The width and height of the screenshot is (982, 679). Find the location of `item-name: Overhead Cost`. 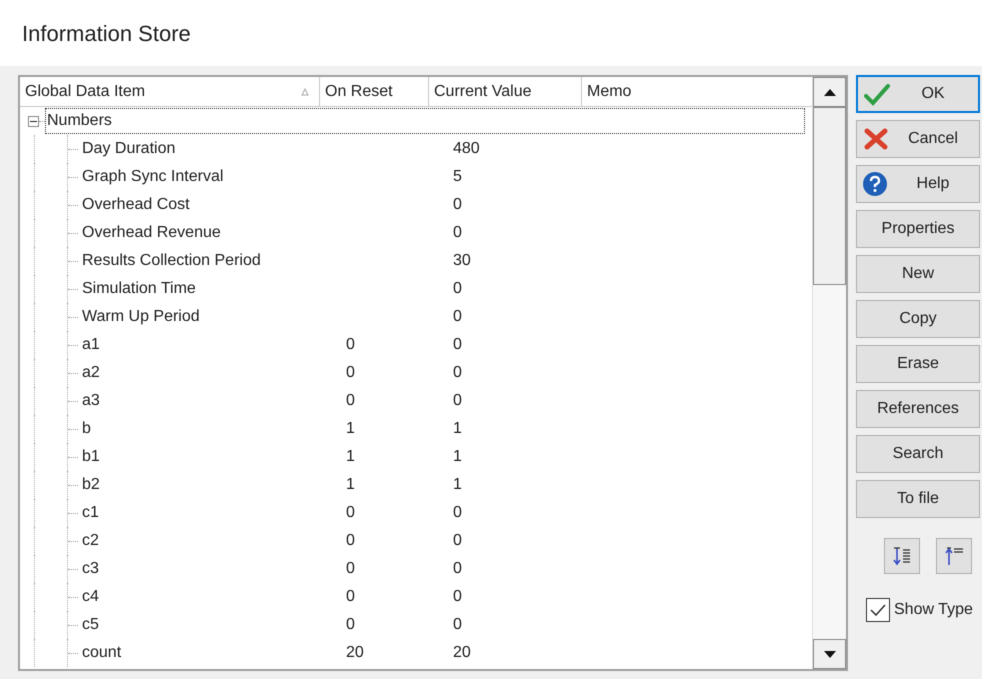

item-name: Overhead Cost is located at coordinates (211, 205).